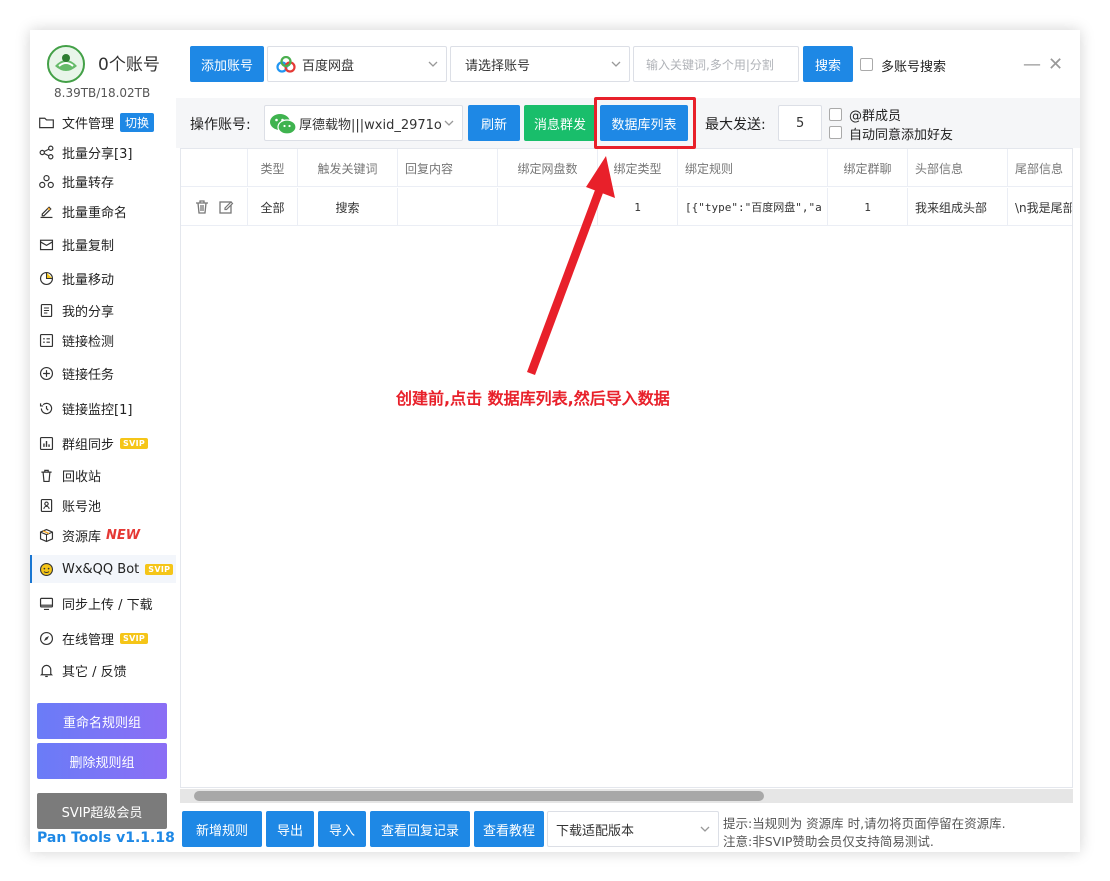 Image resolution: width=1110 pixels, height=881 pixels. Describe the element at coordinates (548, 207) in the screenshot. I see `cell-disk-count` at that location.